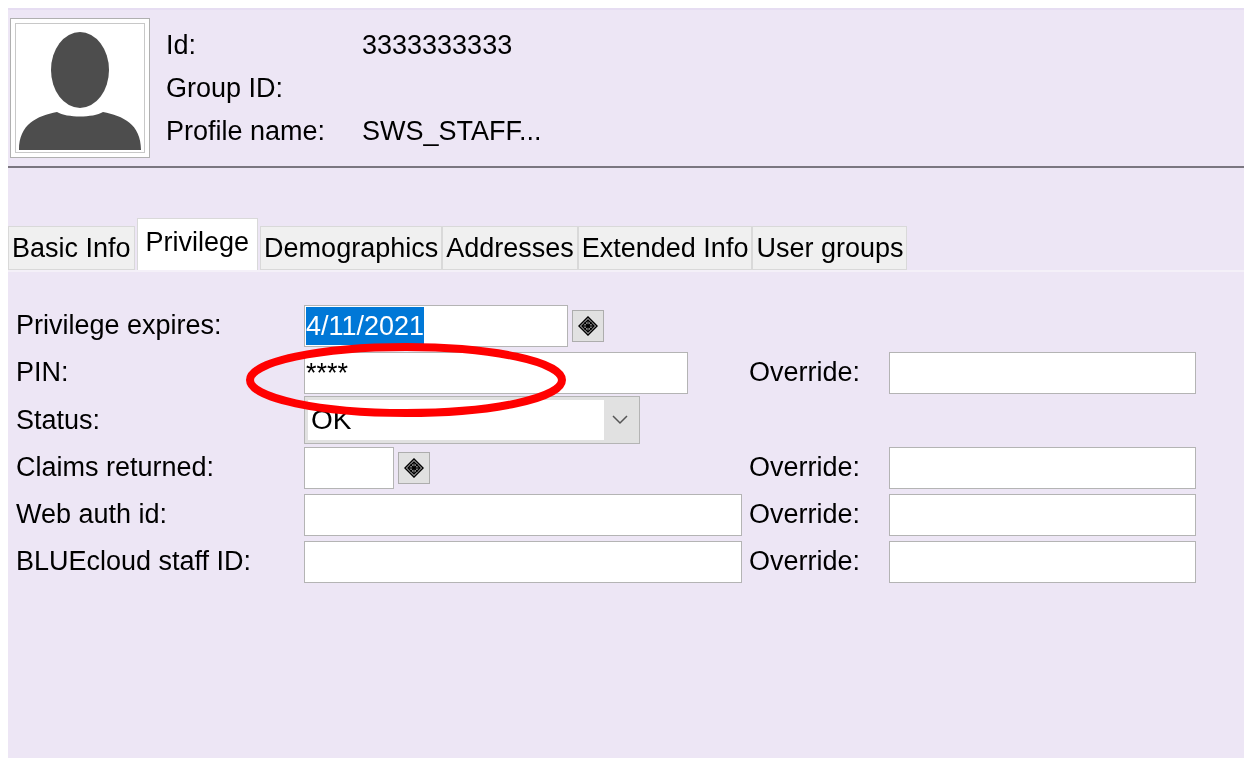 The width and height of the screenshot is (1244, 758). I want to click on field-label: BLUEcloud staff ID:, so click(134, 562).